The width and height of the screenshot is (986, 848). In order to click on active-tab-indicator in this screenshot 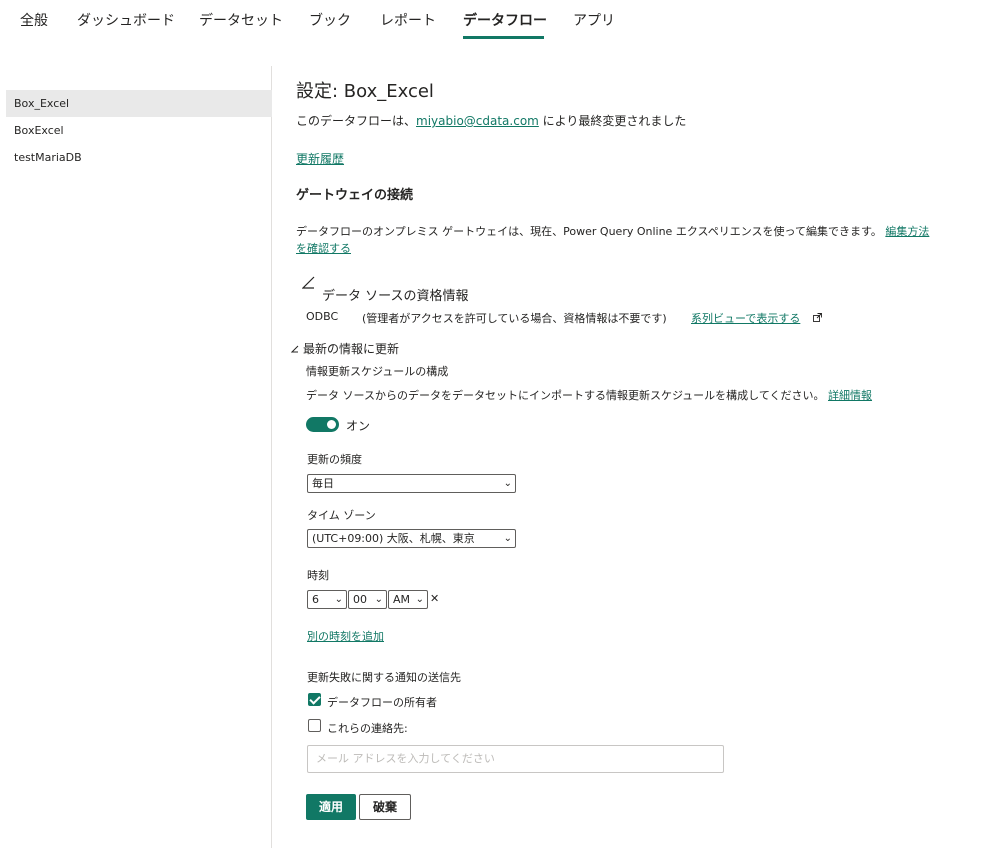, I will do `click(503, 37)`.